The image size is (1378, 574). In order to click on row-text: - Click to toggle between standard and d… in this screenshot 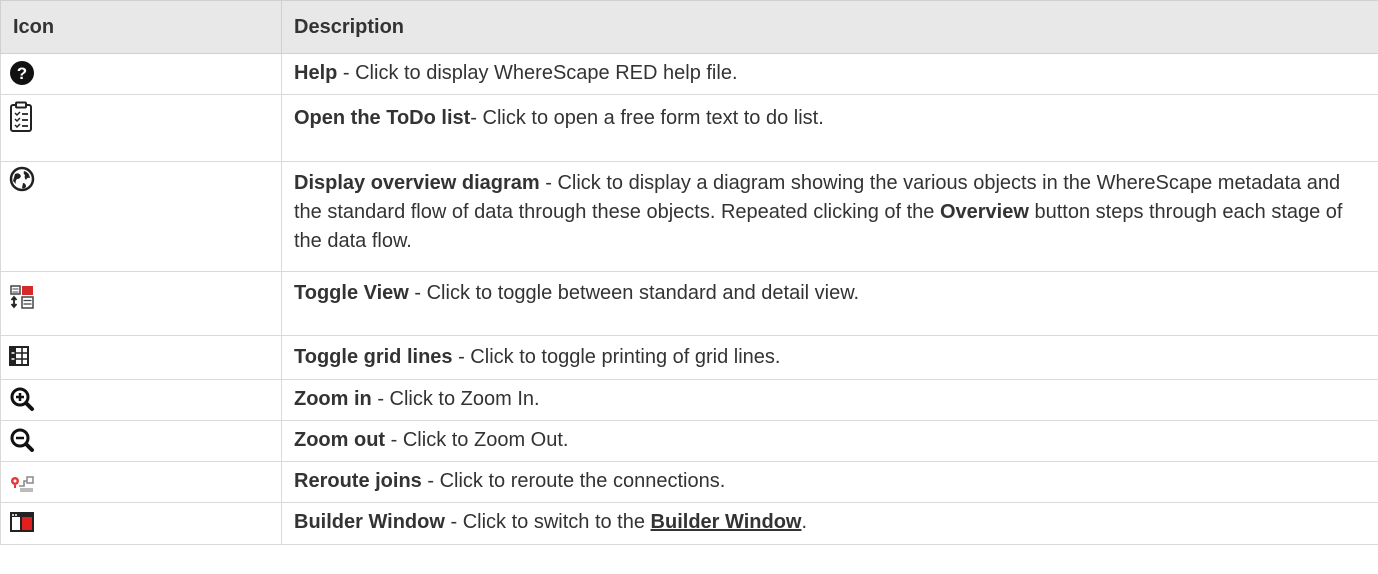, I will do `click(634, 293)`.